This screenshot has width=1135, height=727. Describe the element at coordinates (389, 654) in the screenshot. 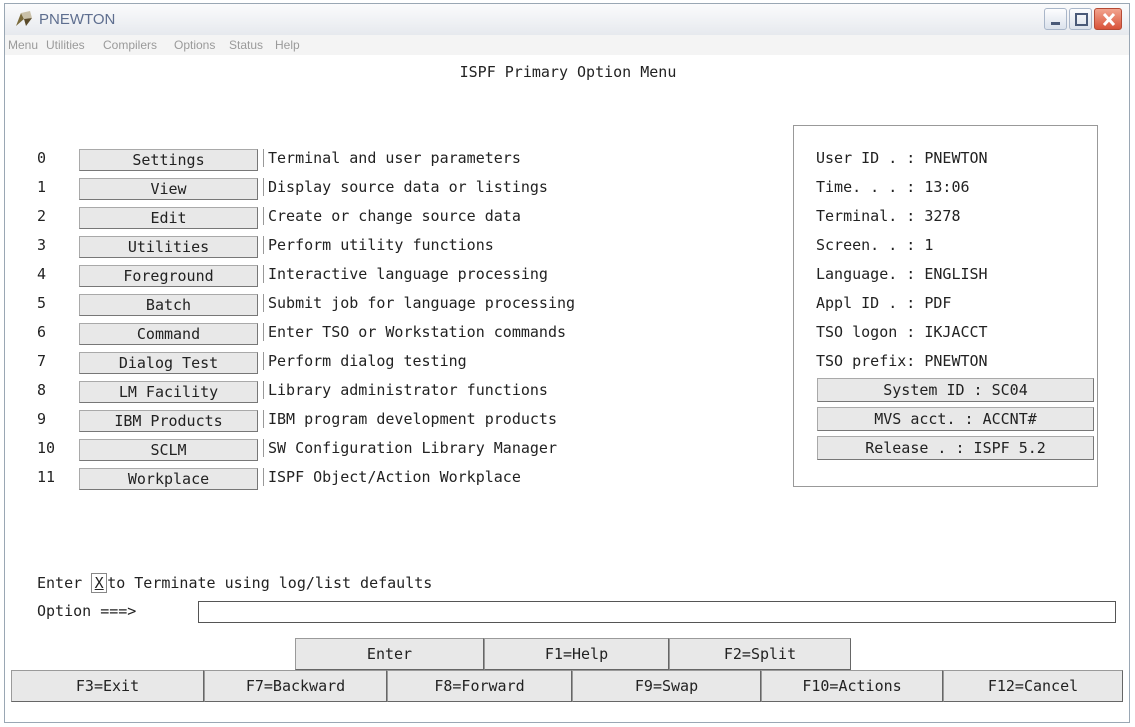

I see `enter-button: Enter` at that location.